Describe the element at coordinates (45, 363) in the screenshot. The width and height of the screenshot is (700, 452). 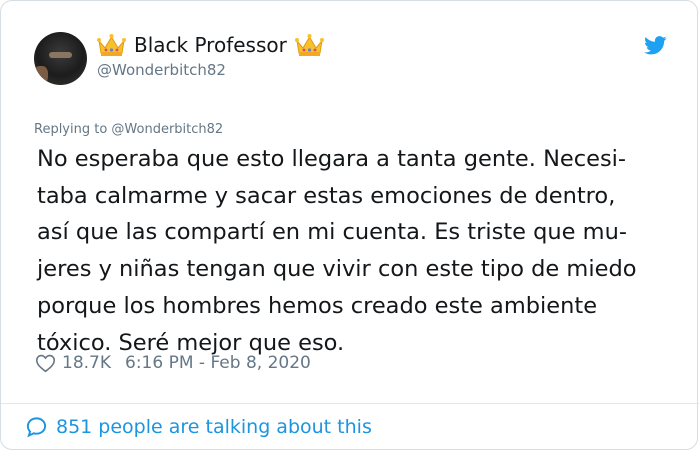
I see `heart-icon` at that location.